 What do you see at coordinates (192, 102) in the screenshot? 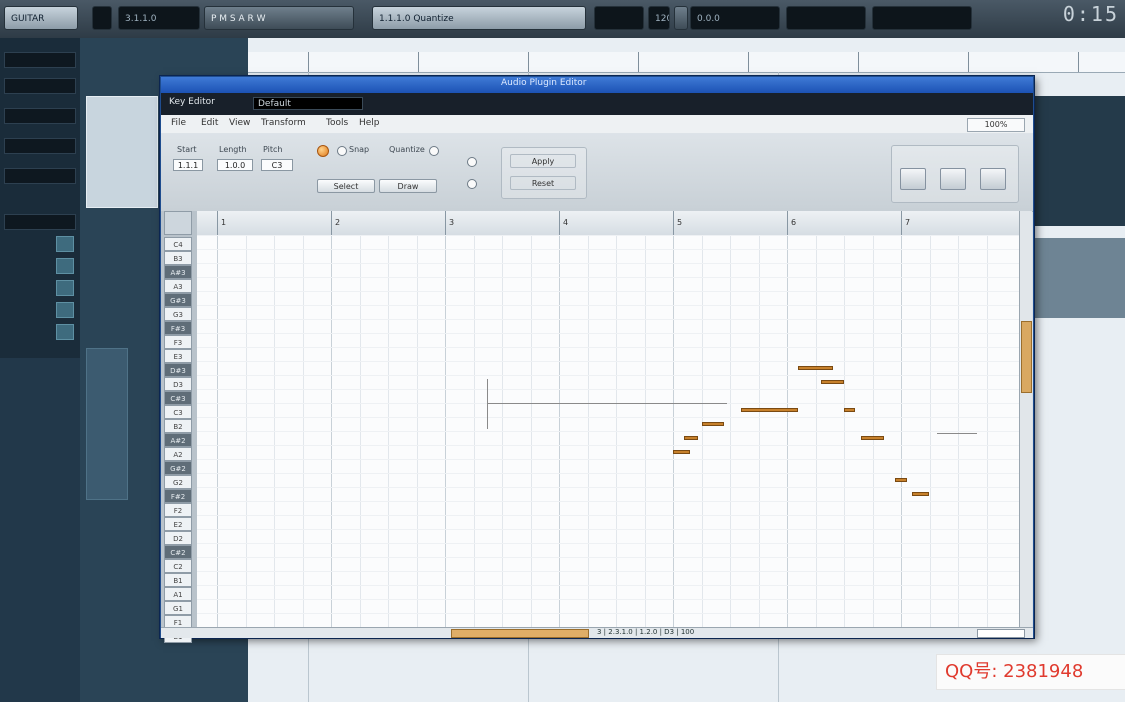
I see `plugin-name: Key Editor` at bounding box center [192, 102].